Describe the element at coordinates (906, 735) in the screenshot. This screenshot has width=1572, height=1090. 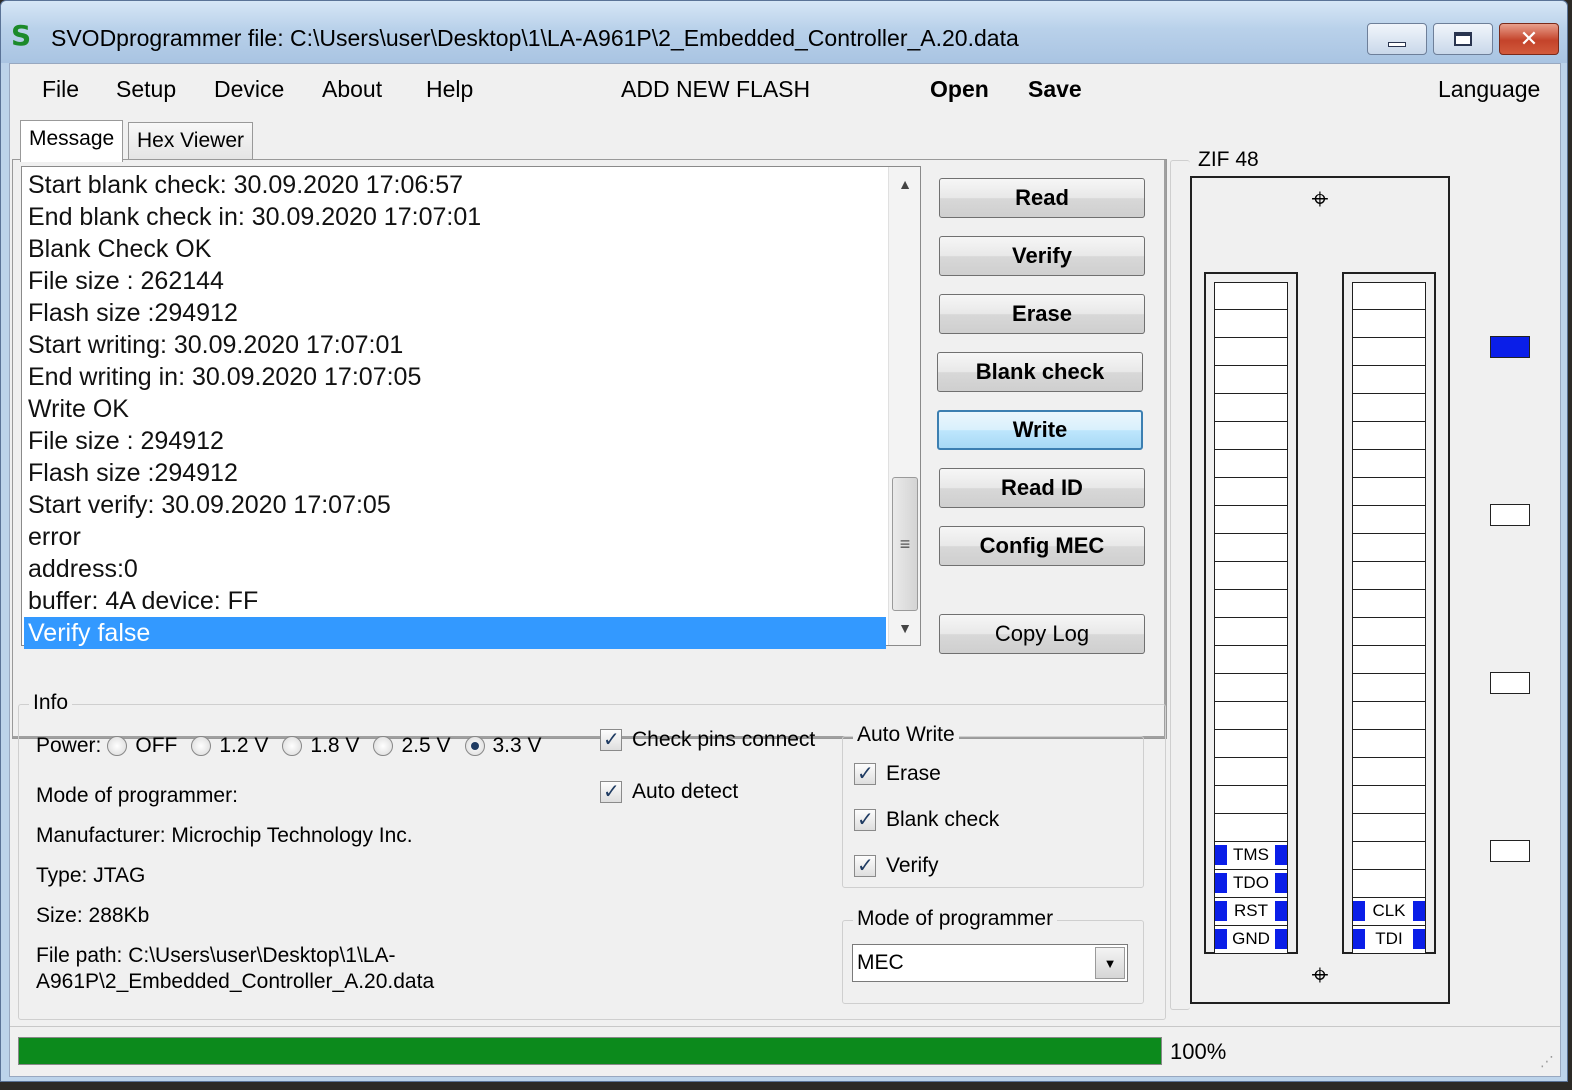
I see `auto-write-legend: Auto Write` at that location.